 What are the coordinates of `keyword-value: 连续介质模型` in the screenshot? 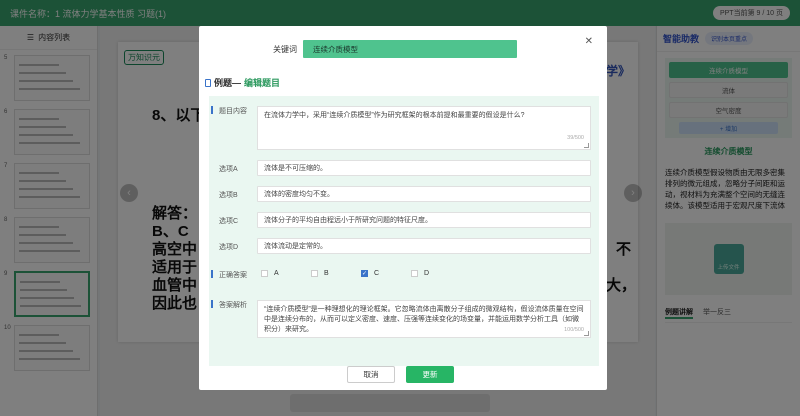 It's located at (410, 49).